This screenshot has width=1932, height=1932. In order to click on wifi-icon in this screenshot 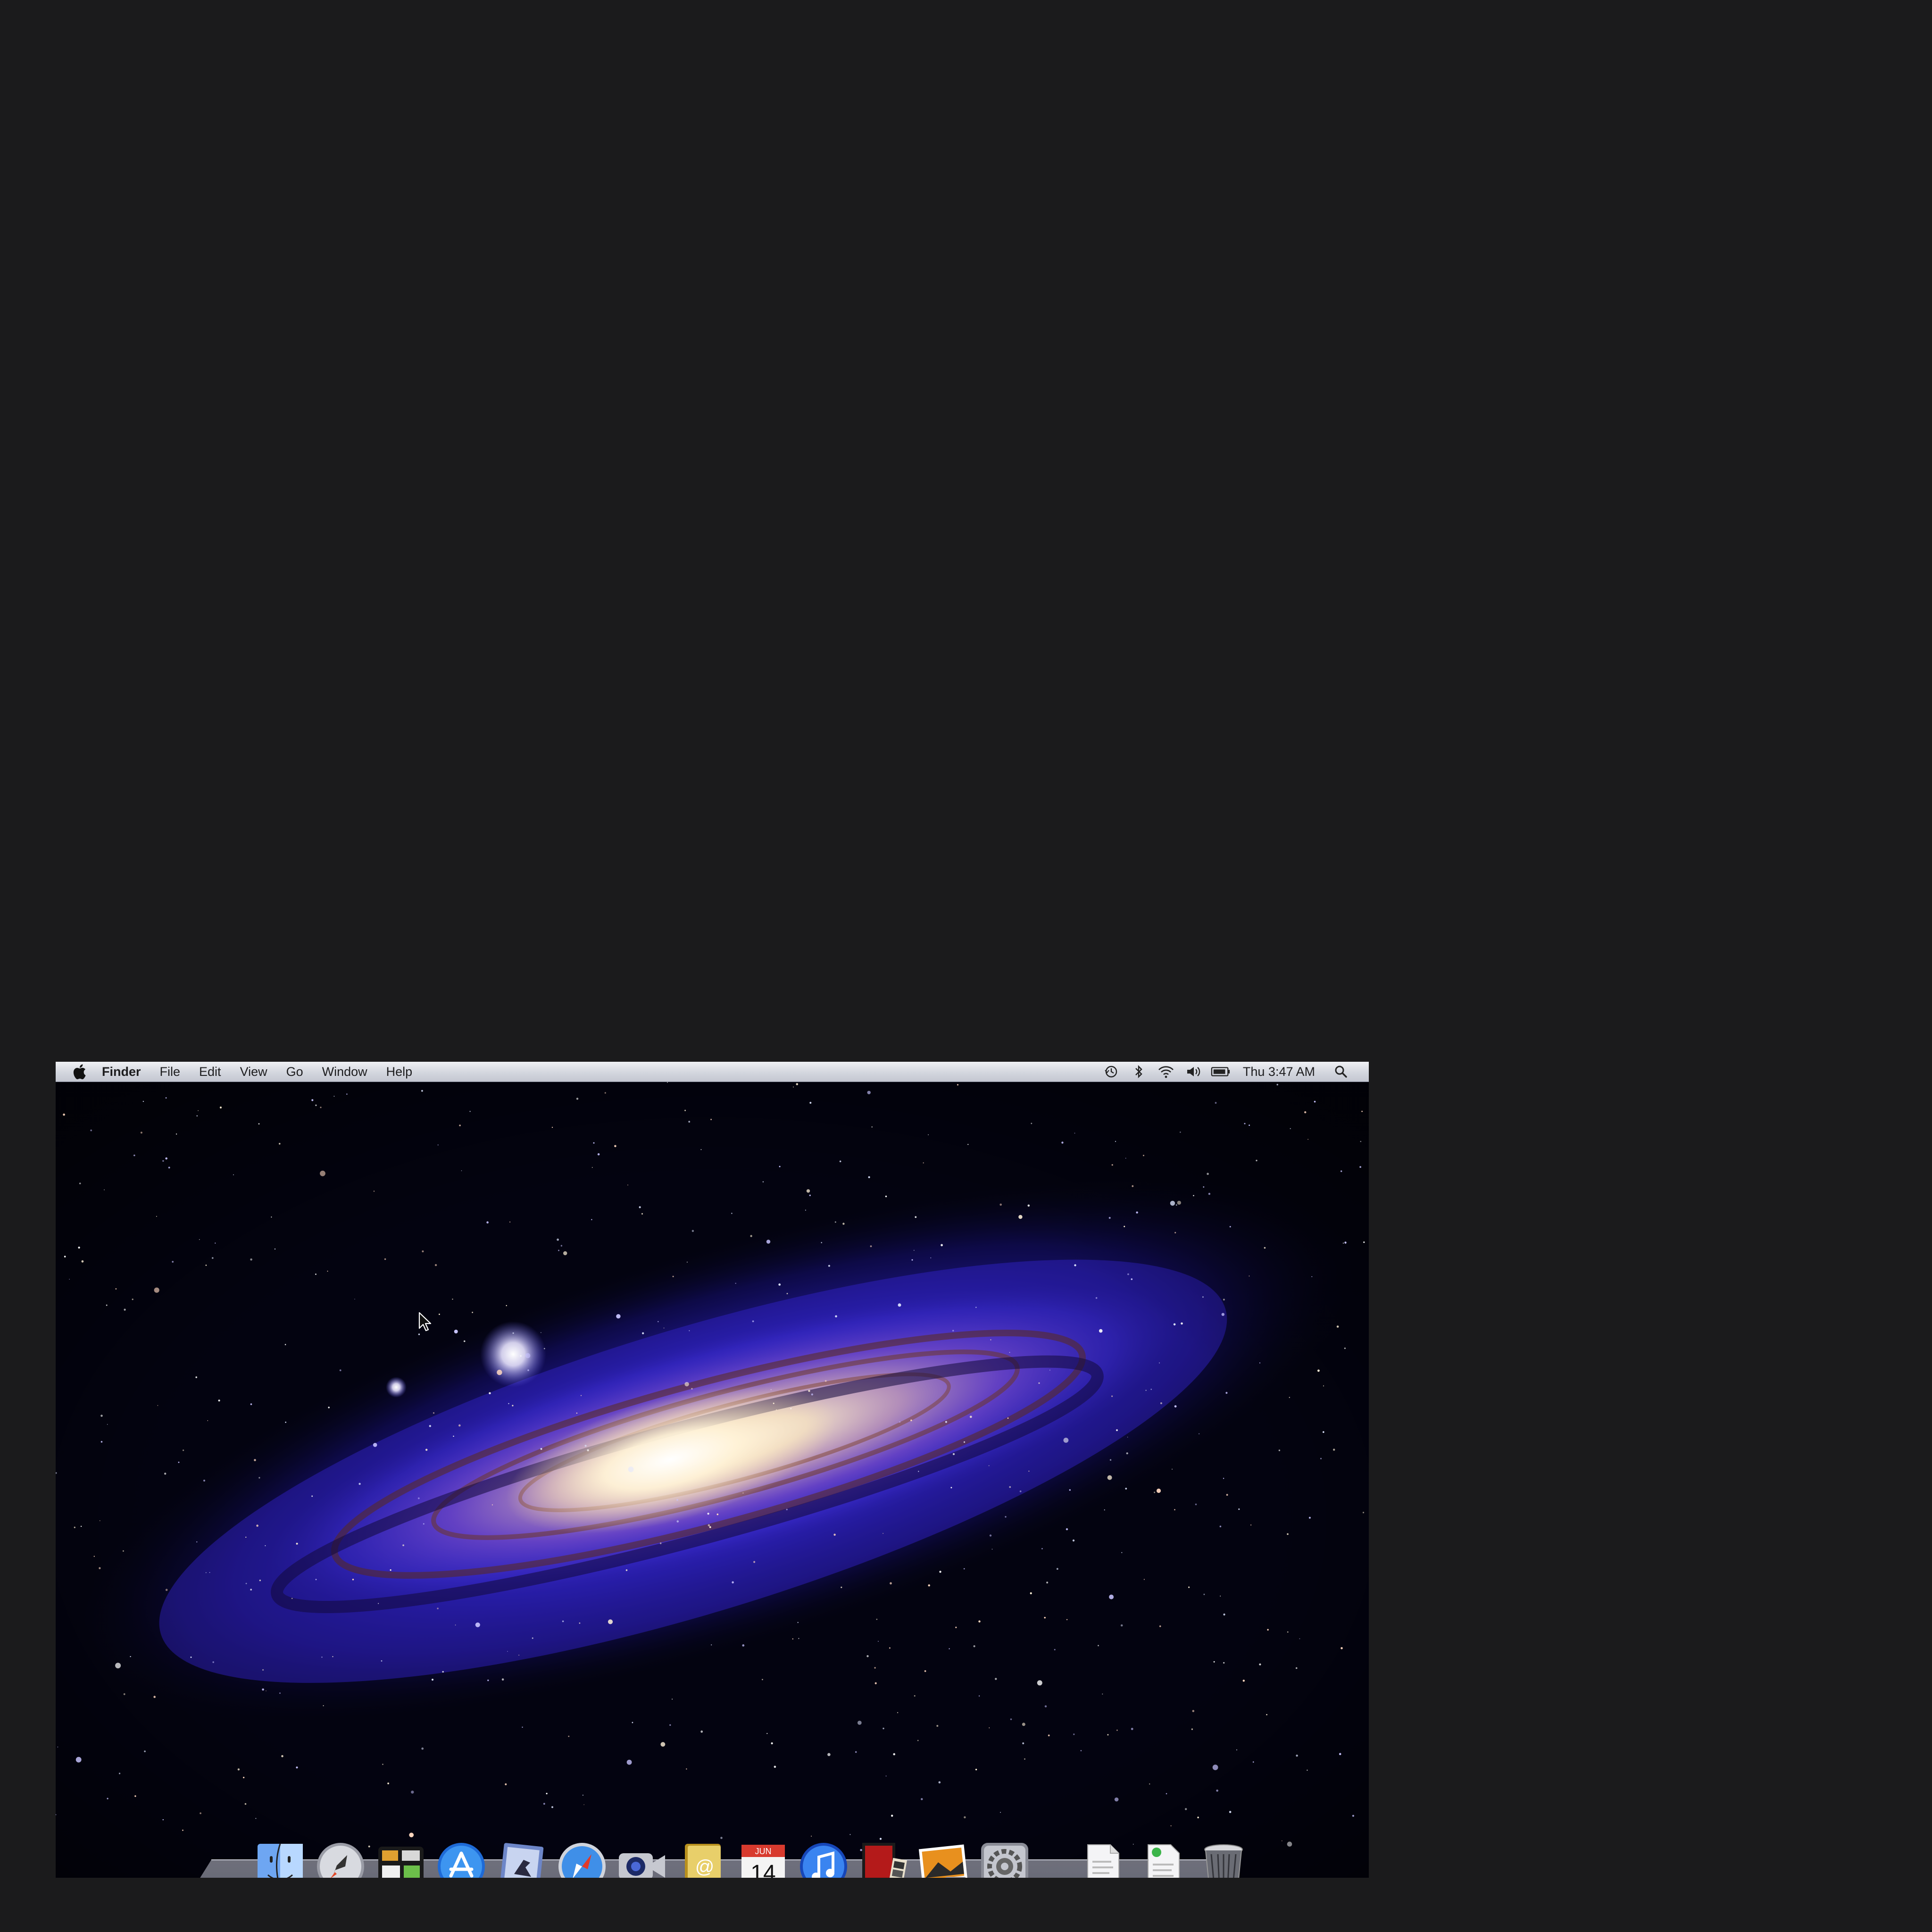, I will do `click(1166, 1072)`.